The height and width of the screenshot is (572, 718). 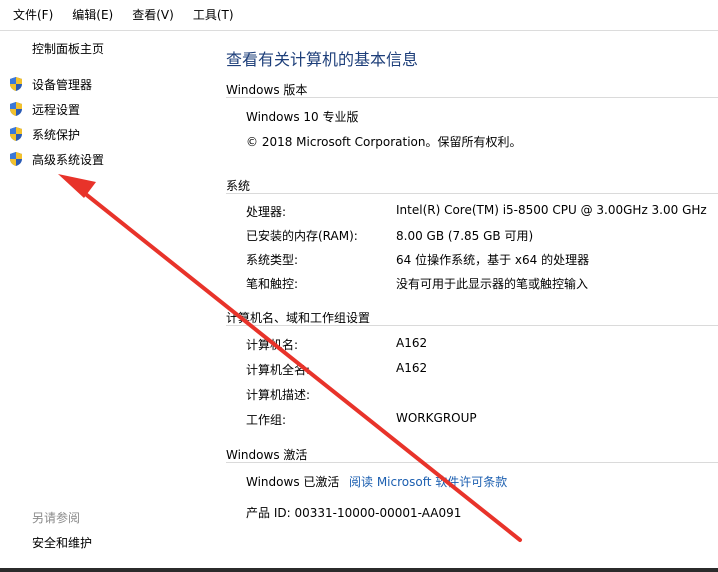 What do you see at coordinates (238, 186) in the screenshot?
I see `section-heading-system: 系统` at bounding box center [238, 186].